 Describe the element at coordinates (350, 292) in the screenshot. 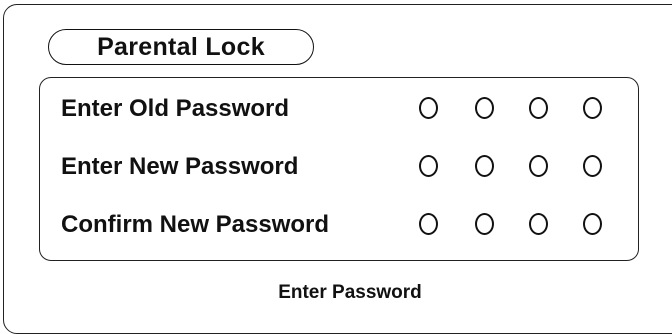

I see `status-message: Enter Password` at that location.